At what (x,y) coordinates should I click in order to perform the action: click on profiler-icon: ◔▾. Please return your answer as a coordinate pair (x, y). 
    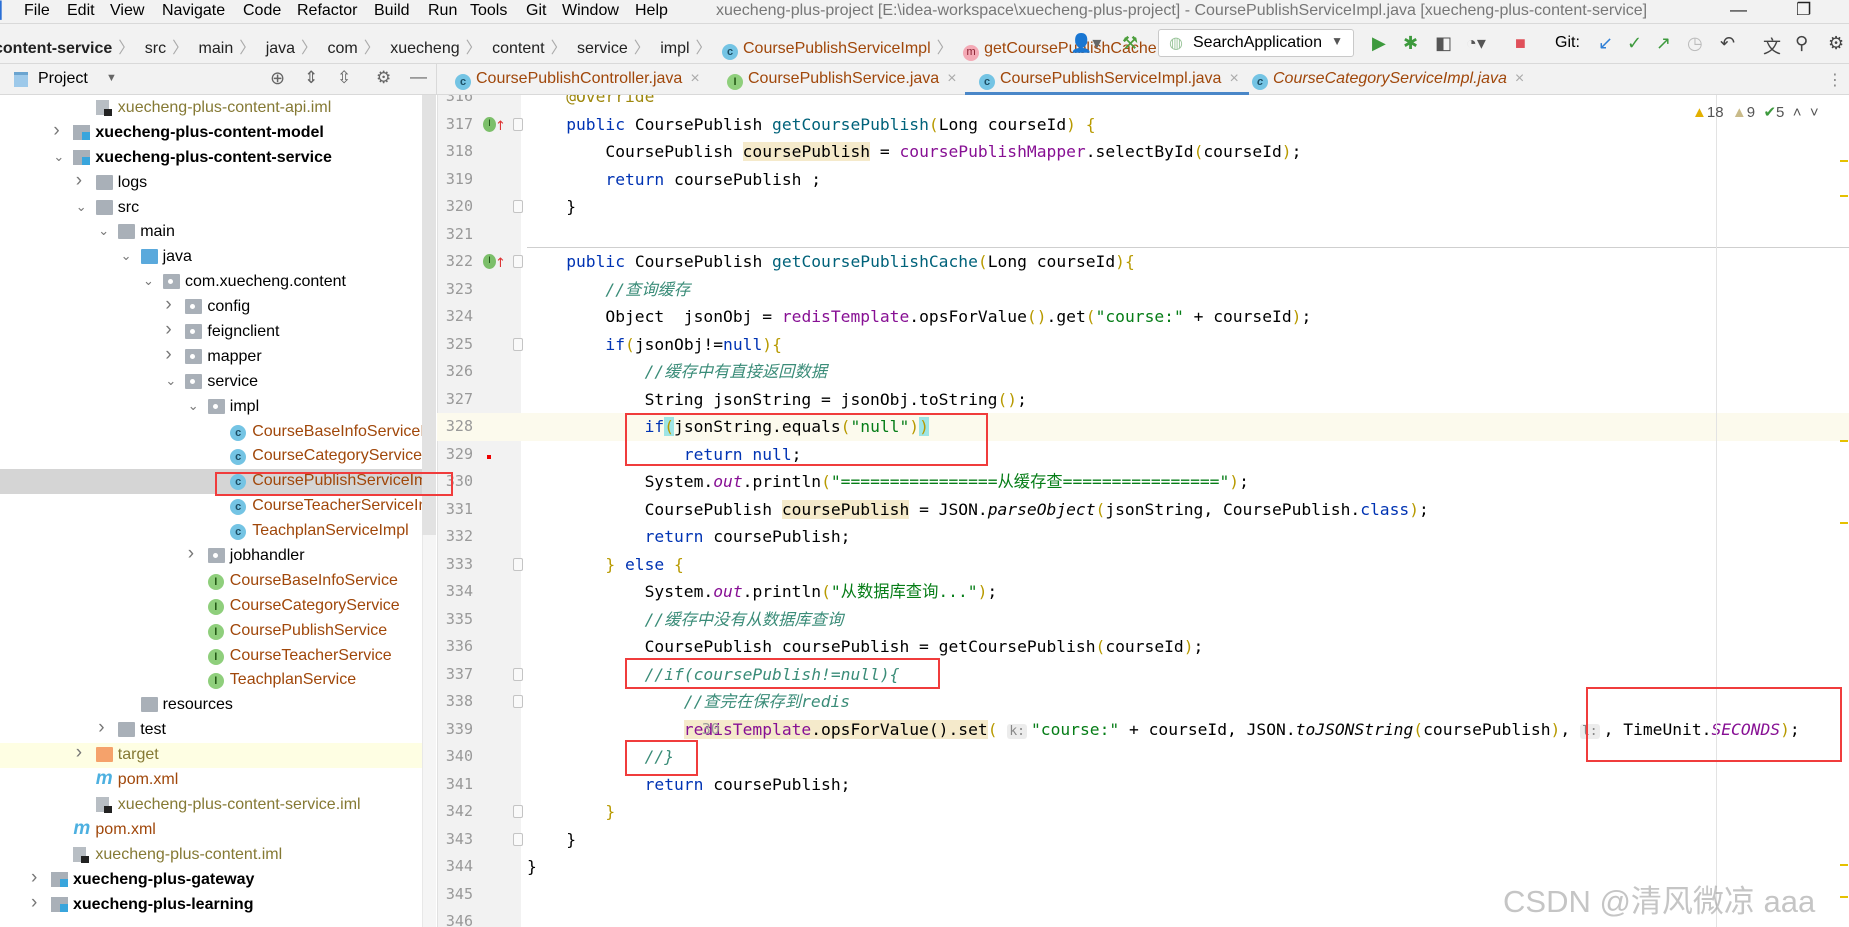
    Looking at the image, I should click on (1476, 43).